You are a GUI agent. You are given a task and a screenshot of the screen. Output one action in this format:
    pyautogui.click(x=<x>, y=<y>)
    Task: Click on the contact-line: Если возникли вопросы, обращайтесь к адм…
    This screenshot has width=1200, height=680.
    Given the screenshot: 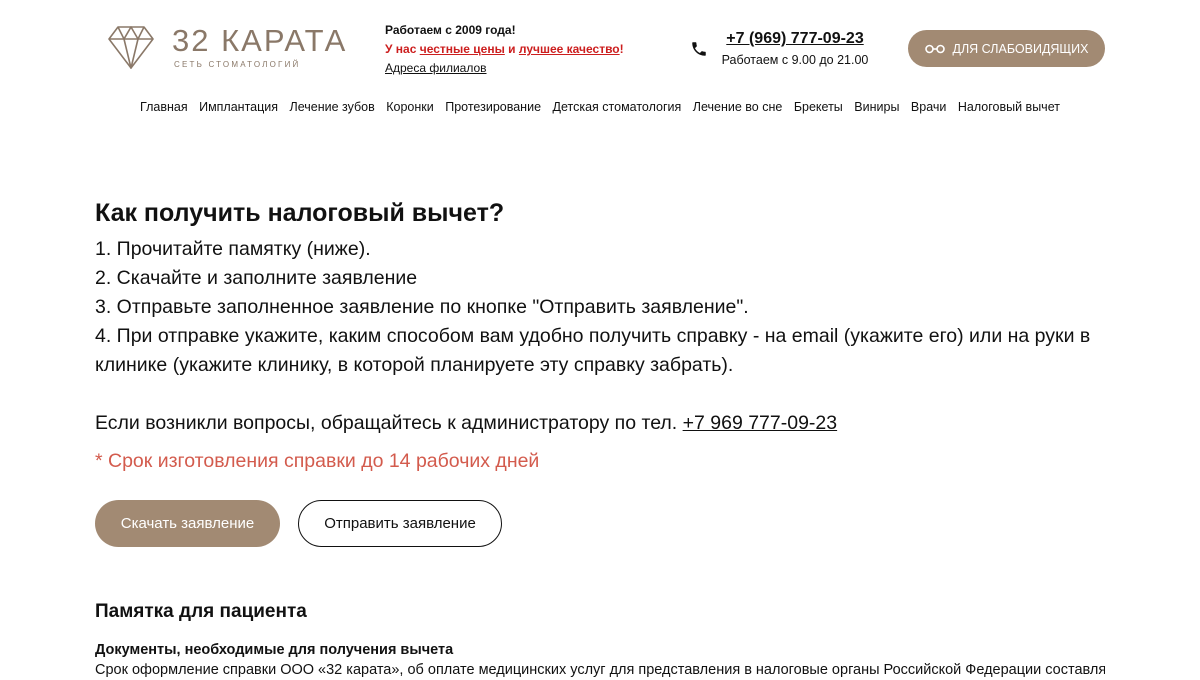 What is the action you would take?
    pyautogui.click(x=600, y=423)
    